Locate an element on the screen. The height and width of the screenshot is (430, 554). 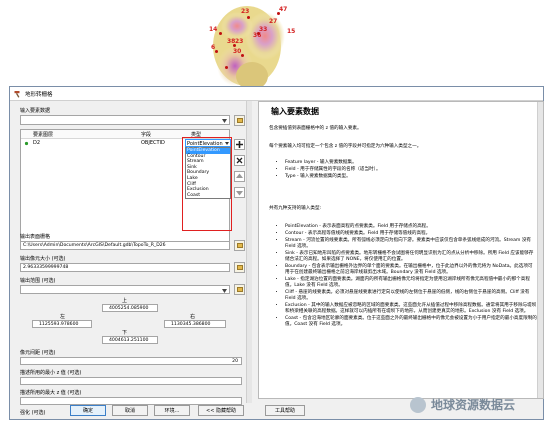
add-row-button is located at coordinates (239, 144).